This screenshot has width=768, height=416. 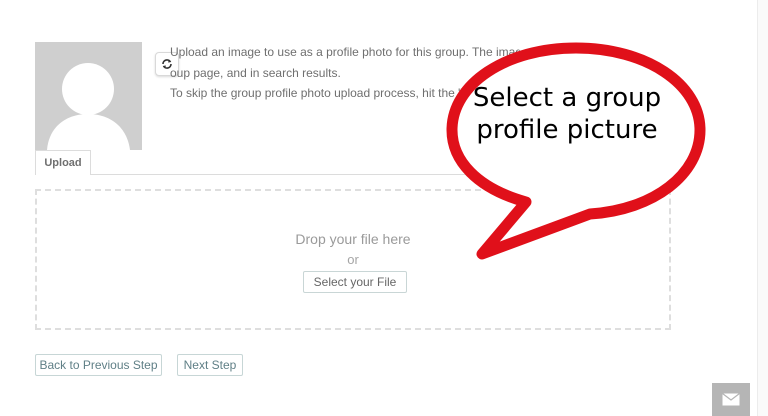 I want to click on callout-line-2: profile picture, so click(x=567, y=130).